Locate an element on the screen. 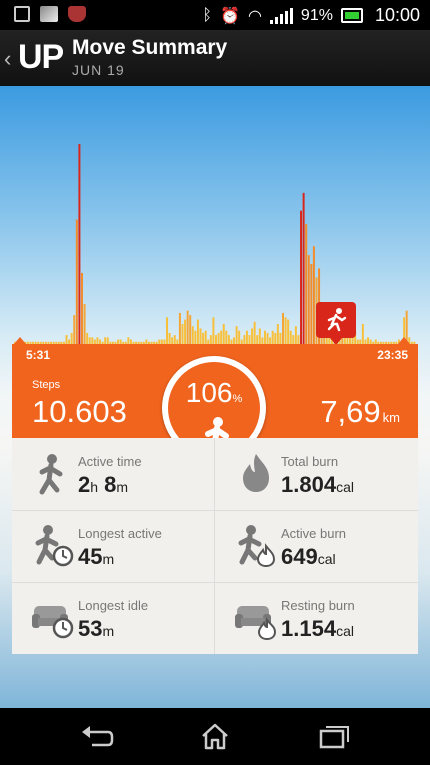 The image size is (430, 765). stat-active-burn: Active burn 649cal is located at coordinates (315, 546).